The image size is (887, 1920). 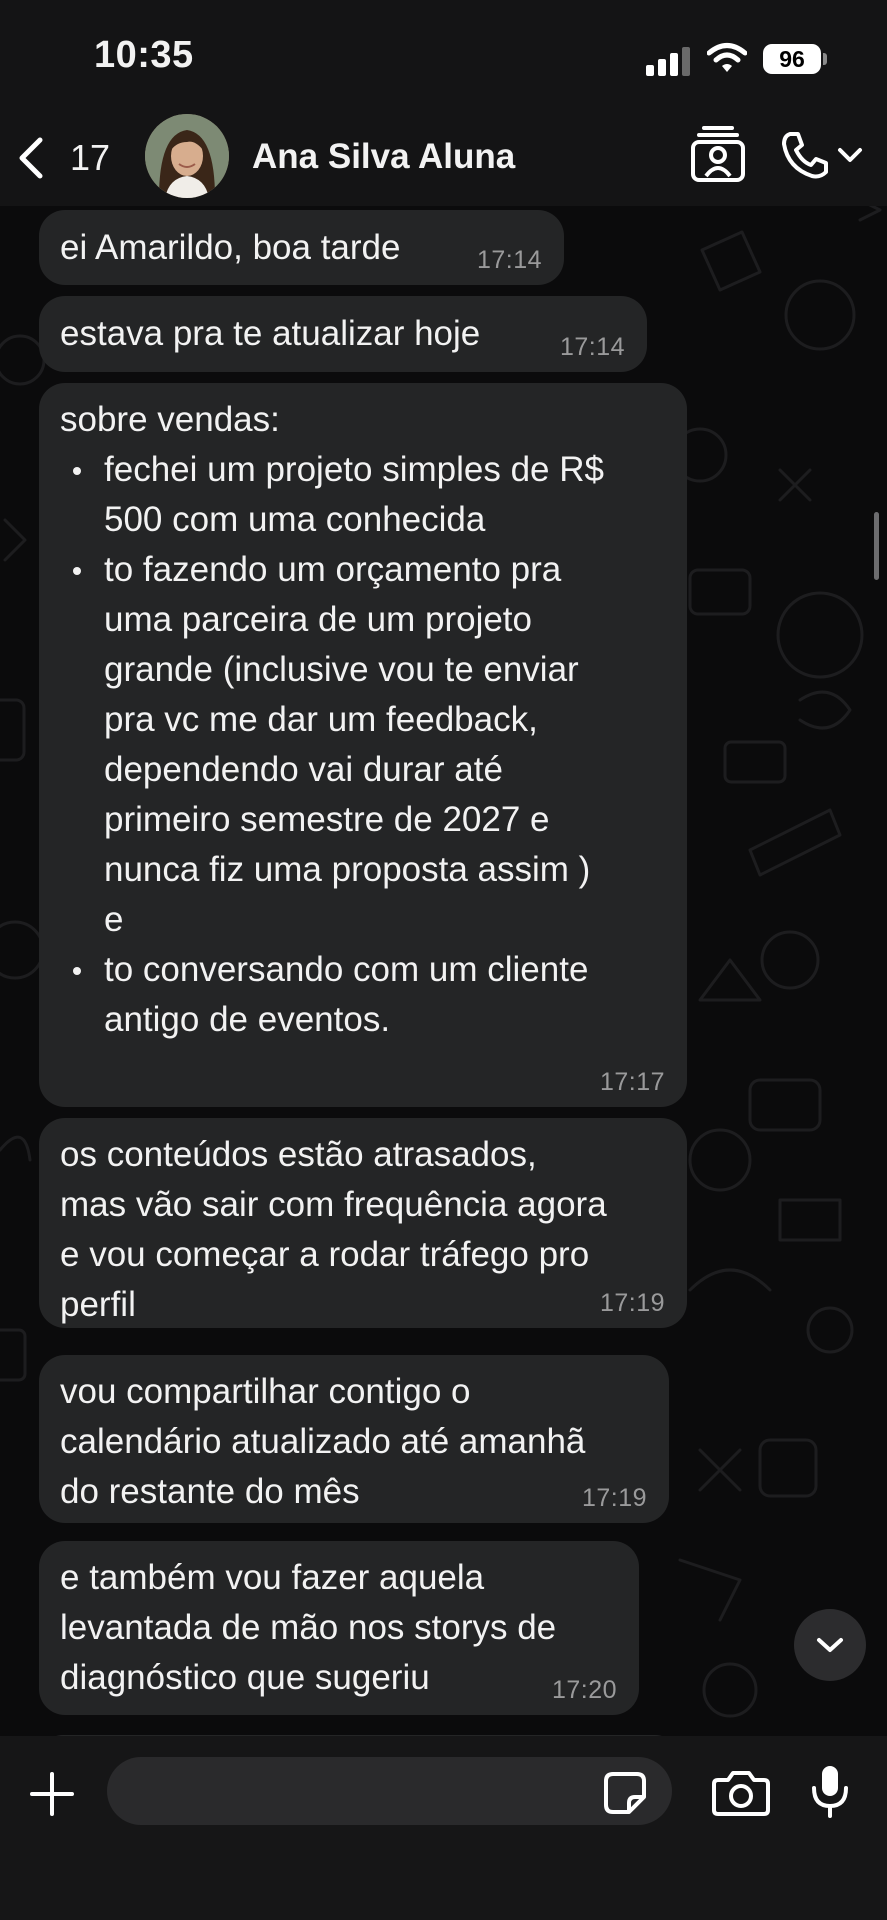 I want to click on message-bubble: estava pra te atualizar hoje 17:14, so click(x=343, y=334).